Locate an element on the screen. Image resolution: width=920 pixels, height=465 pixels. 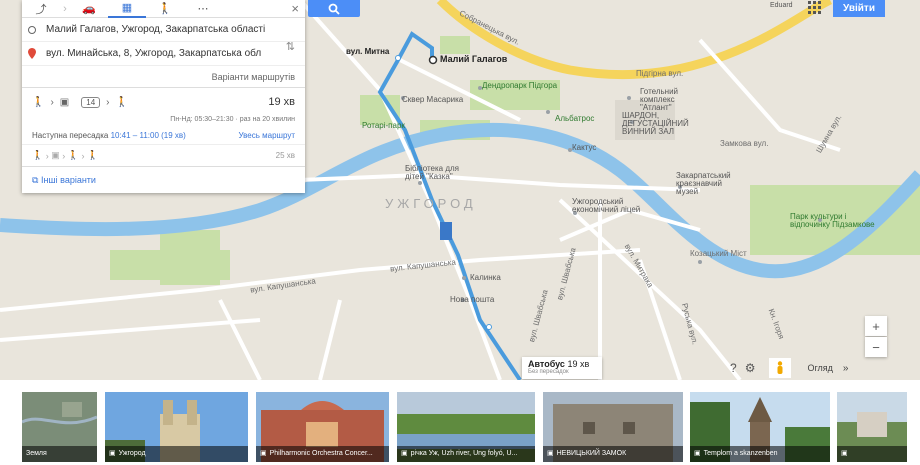
review-label: Огляд is located at coordinates (819, 368).